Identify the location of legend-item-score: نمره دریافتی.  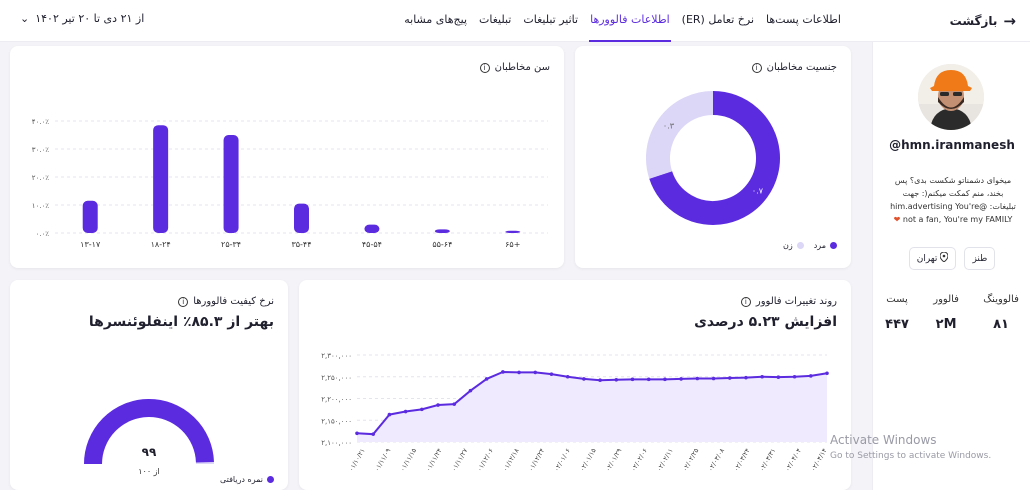
(247, 479).